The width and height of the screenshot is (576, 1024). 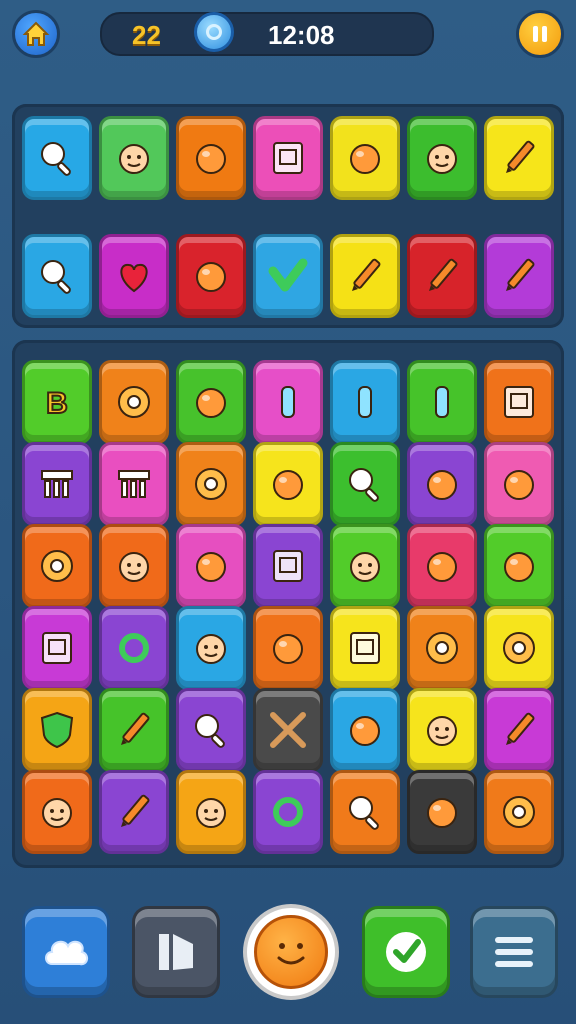 I want to click on menu-button, so click(x=514, y=952).